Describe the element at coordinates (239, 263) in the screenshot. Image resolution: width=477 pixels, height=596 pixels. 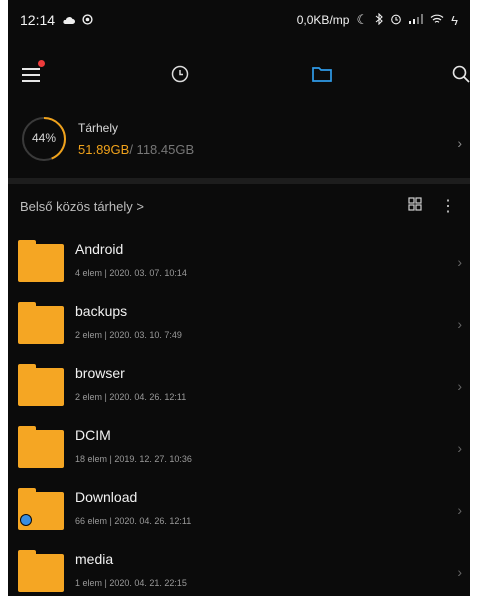
I see `list-item: Android 4 elem | 2020. 03. 07. 10:14 ›` at that location.